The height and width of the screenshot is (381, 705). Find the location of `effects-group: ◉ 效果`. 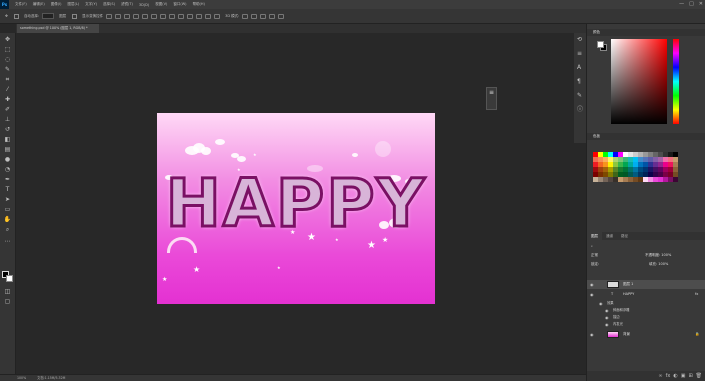

effects-group: ◉ 效果 is located at coordinates (646, 303).